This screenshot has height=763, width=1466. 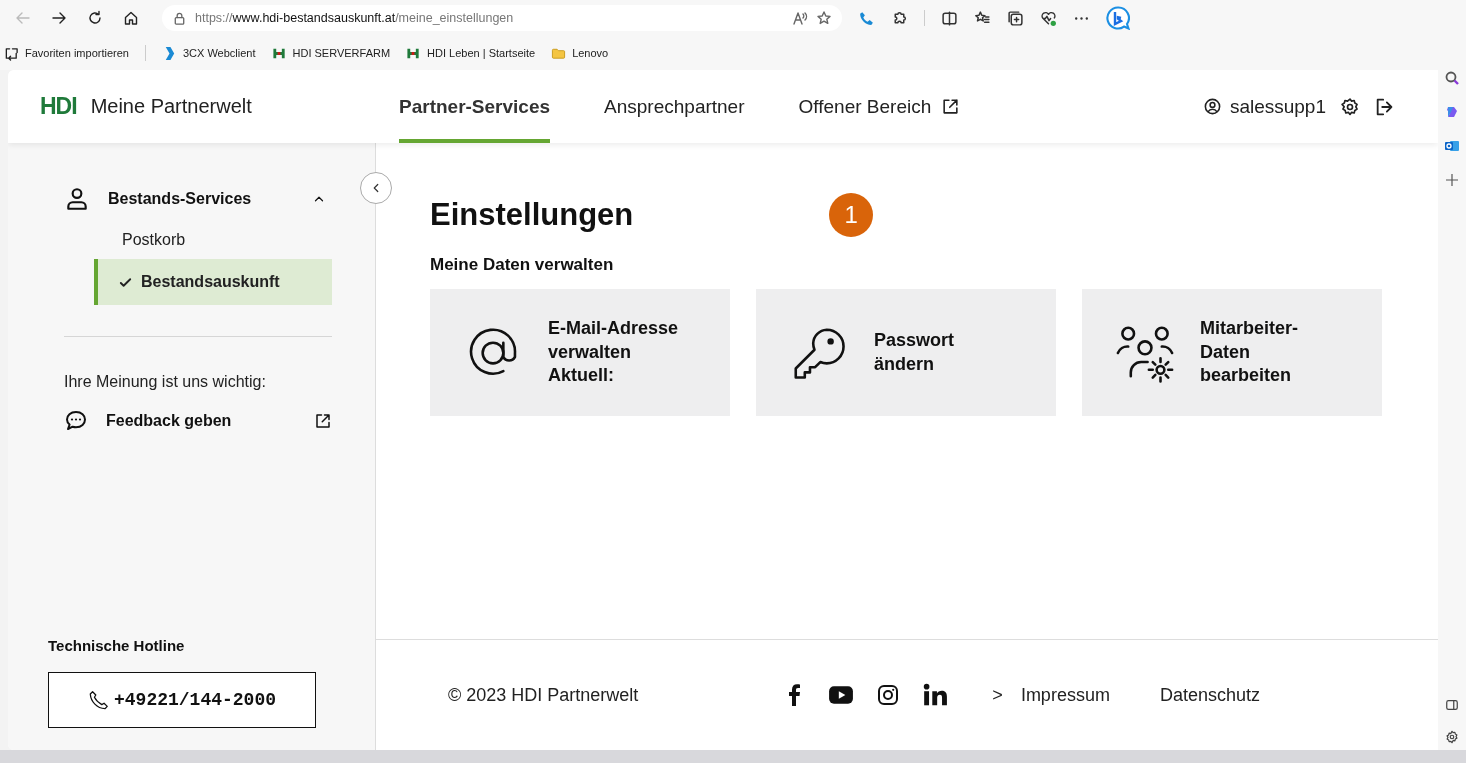 I want to click on instagram-icon, so click(x=888, y=695).